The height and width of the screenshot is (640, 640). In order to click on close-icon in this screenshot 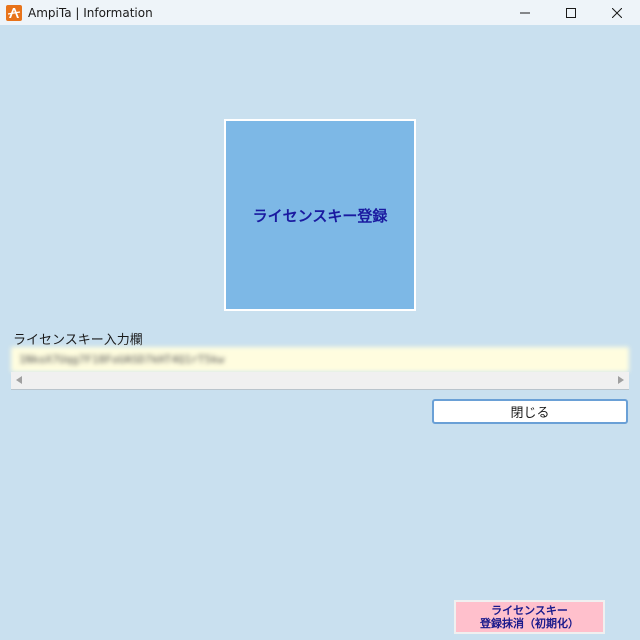, I will do `click(617, 12)`.